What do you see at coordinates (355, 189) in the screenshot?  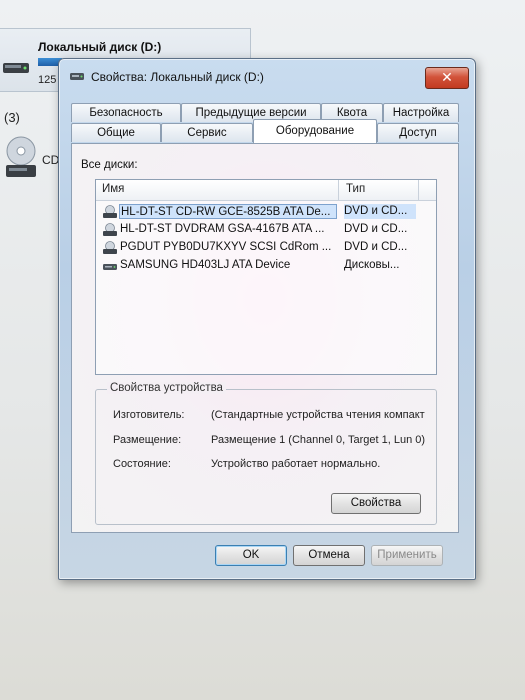 I see `column-header-type: Тип` at bounding box center [355, 189].